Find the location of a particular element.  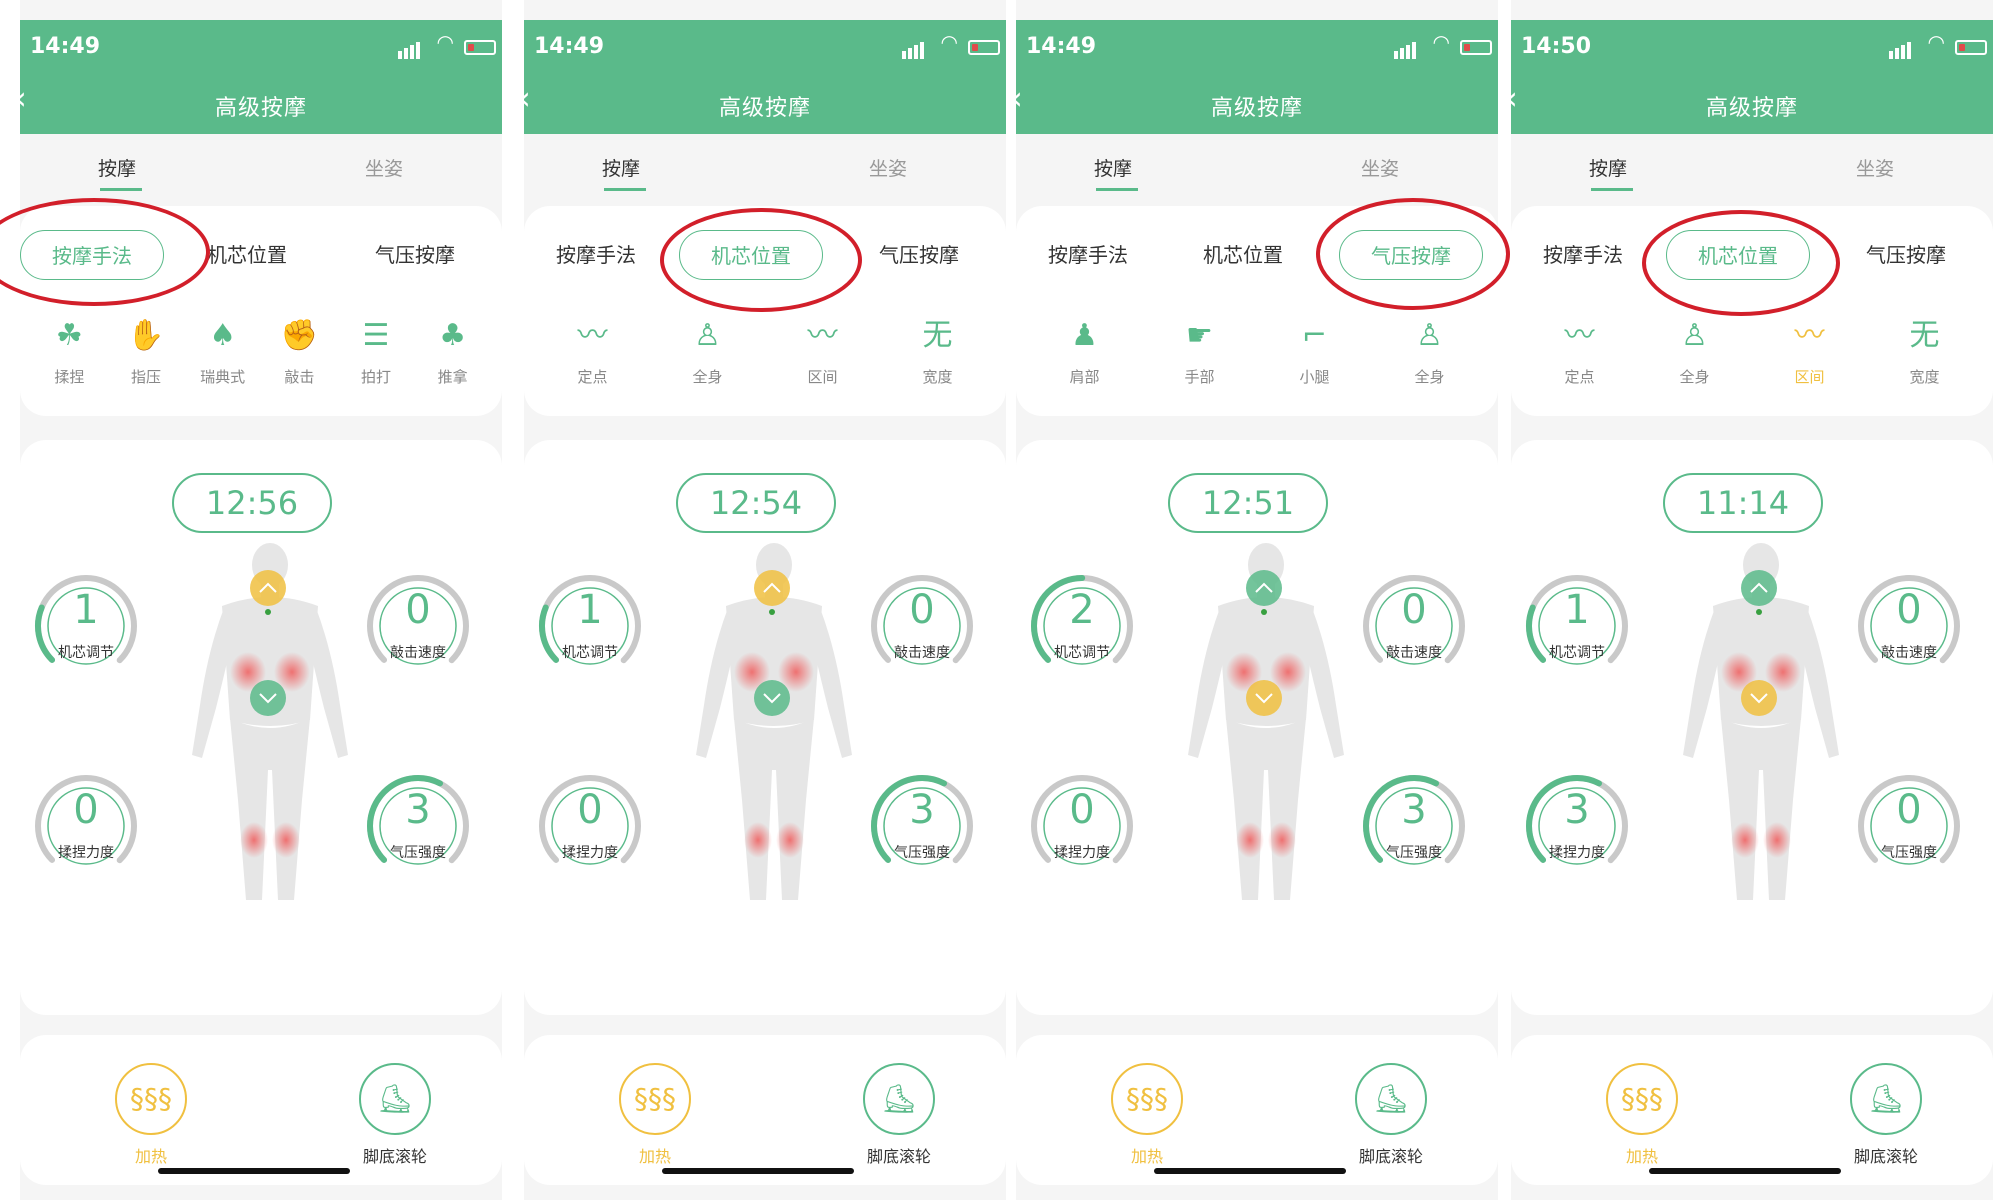

dial-air-pressure: 0 气压强度 is located at coordinates (1909, 826).